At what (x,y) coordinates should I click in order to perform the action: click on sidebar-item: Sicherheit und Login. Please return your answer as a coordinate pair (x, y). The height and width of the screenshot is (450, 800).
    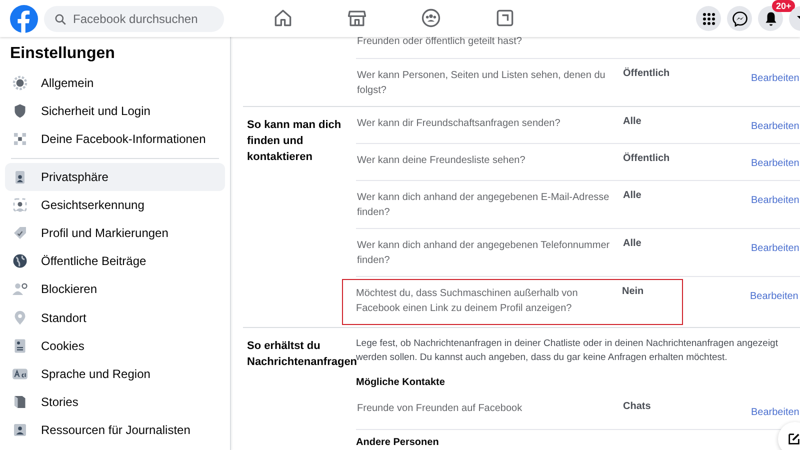
    Looking at the image, I should click on (115, 111).